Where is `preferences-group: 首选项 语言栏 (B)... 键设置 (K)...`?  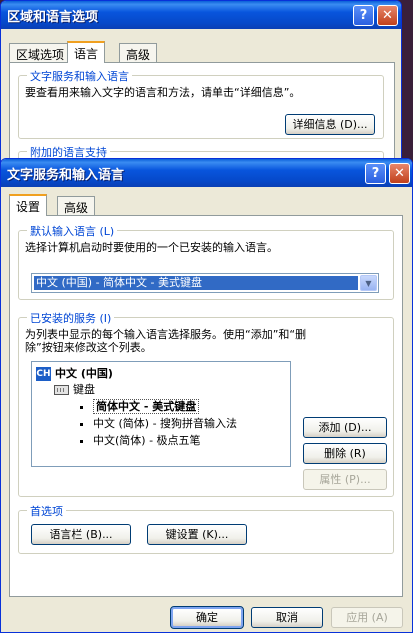
preferences-group: 首选项 语言栏 (B)... 键设置 (K)... is located at coordinates (206, 528).